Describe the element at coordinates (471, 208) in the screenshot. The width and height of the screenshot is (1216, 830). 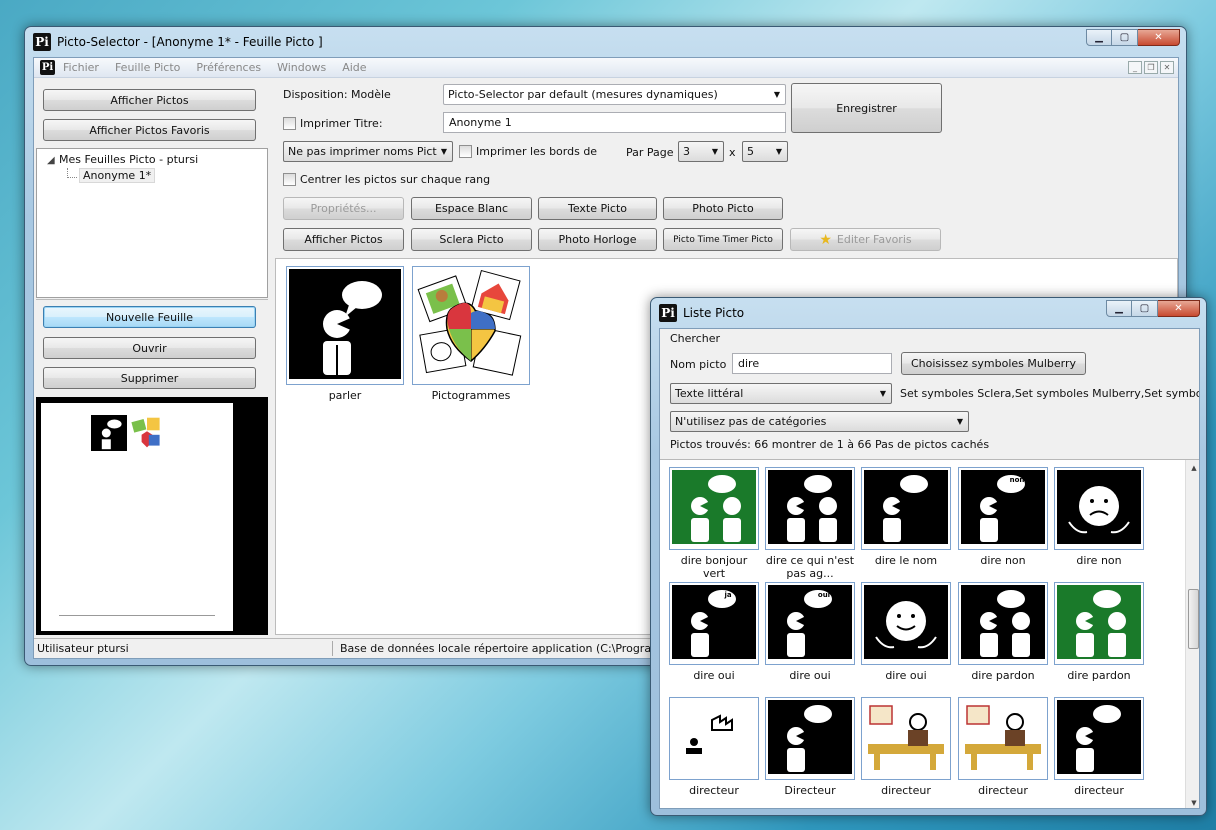
I see `white-space-button: Espace Blanc` at that location.